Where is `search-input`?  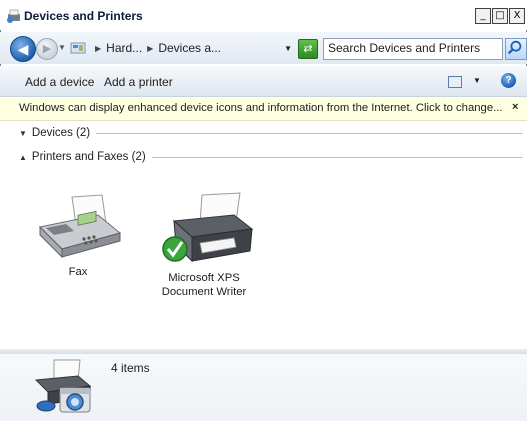 search-input is located at coordinates (413, 48).